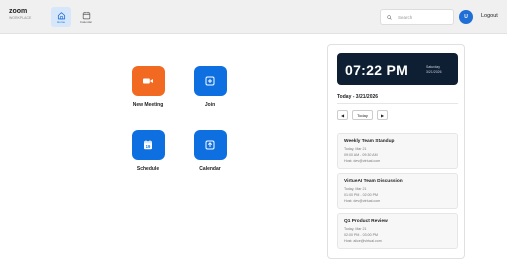 This screenshot has width=507, height=259. Describe the element at coordinates (361, 235) in the screenshot. I see `meeting-time: 02:00 PM - 03:00 PM` at that location.